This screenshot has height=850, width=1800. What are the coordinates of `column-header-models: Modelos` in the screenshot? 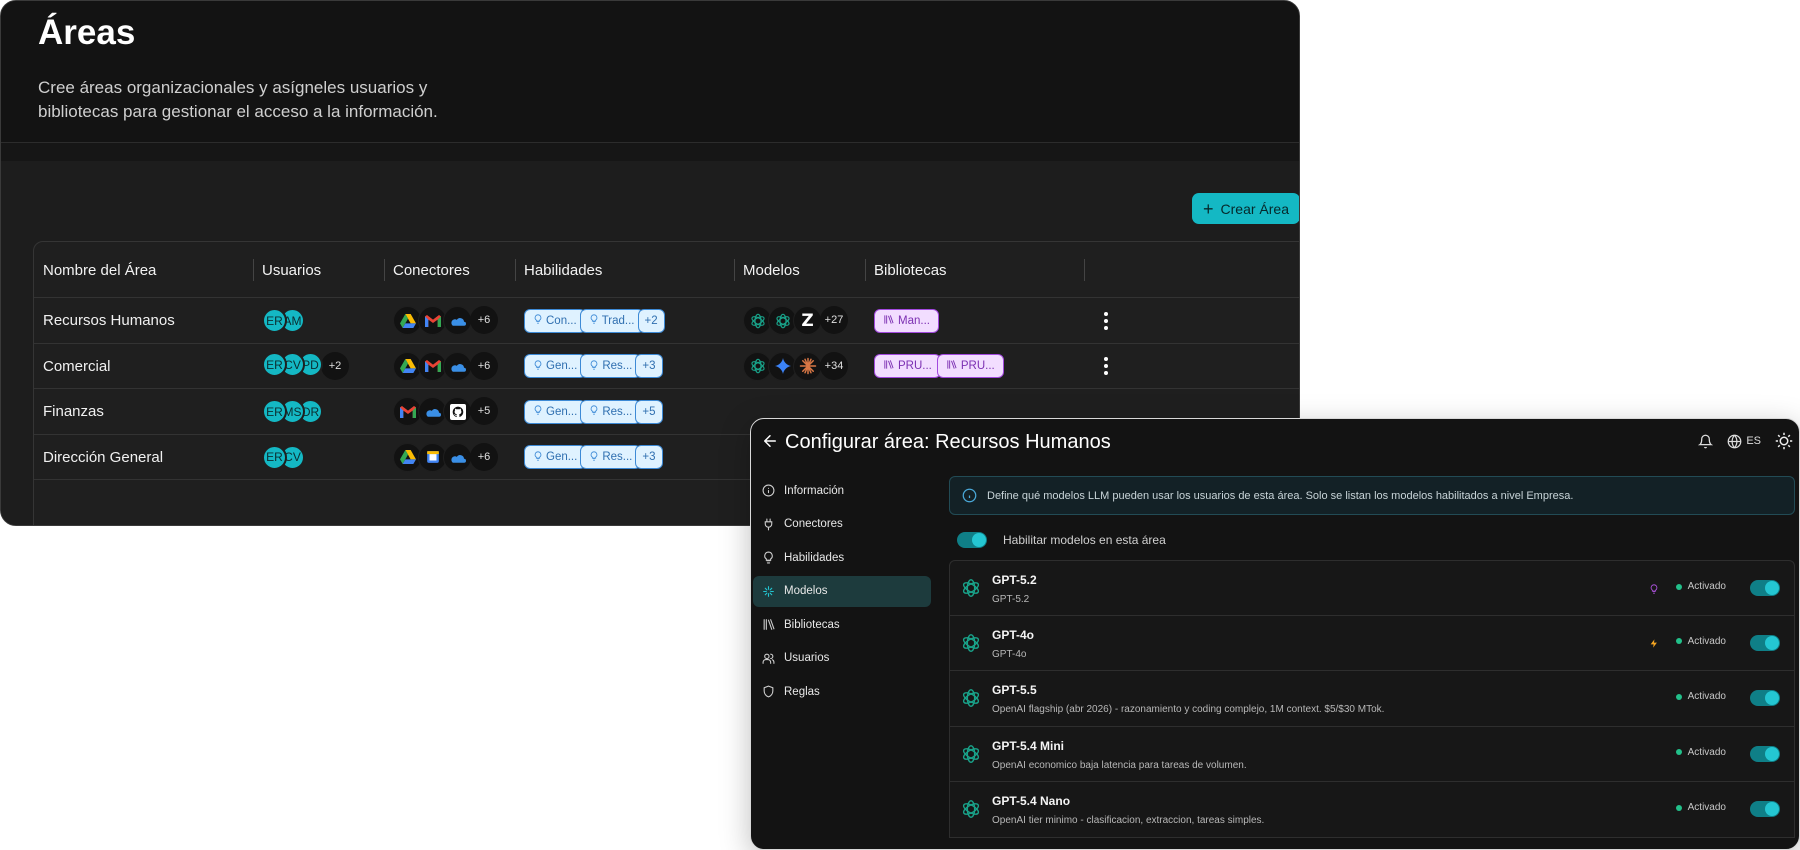 It's located at (771, 270).